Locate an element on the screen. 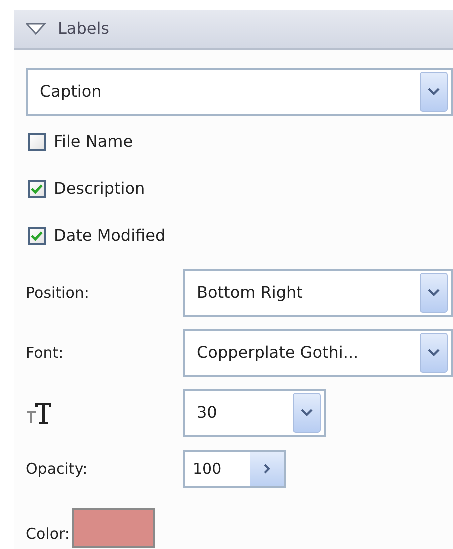  checkbox-label: File Name is located at coordinates (94, 142).